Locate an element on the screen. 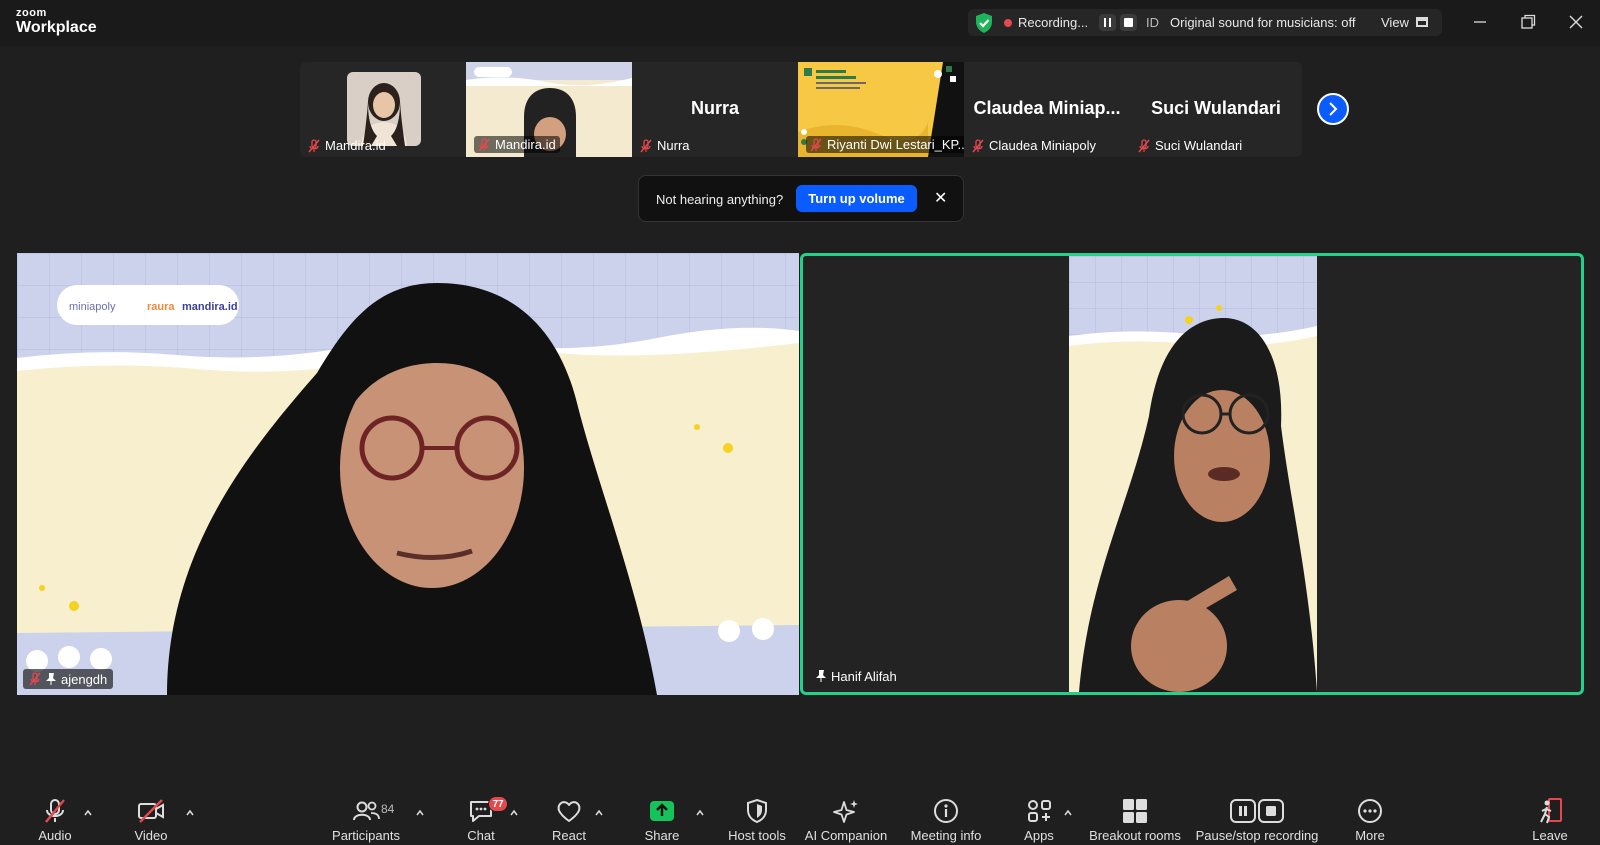 The image size is (1600, 845). video-button: Video is located at coordinates (151, 812).